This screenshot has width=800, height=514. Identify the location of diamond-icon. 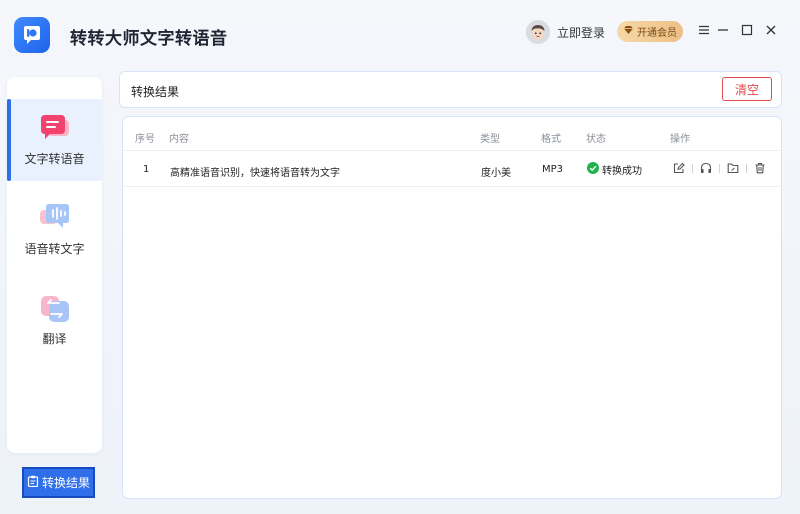
(628, 31).